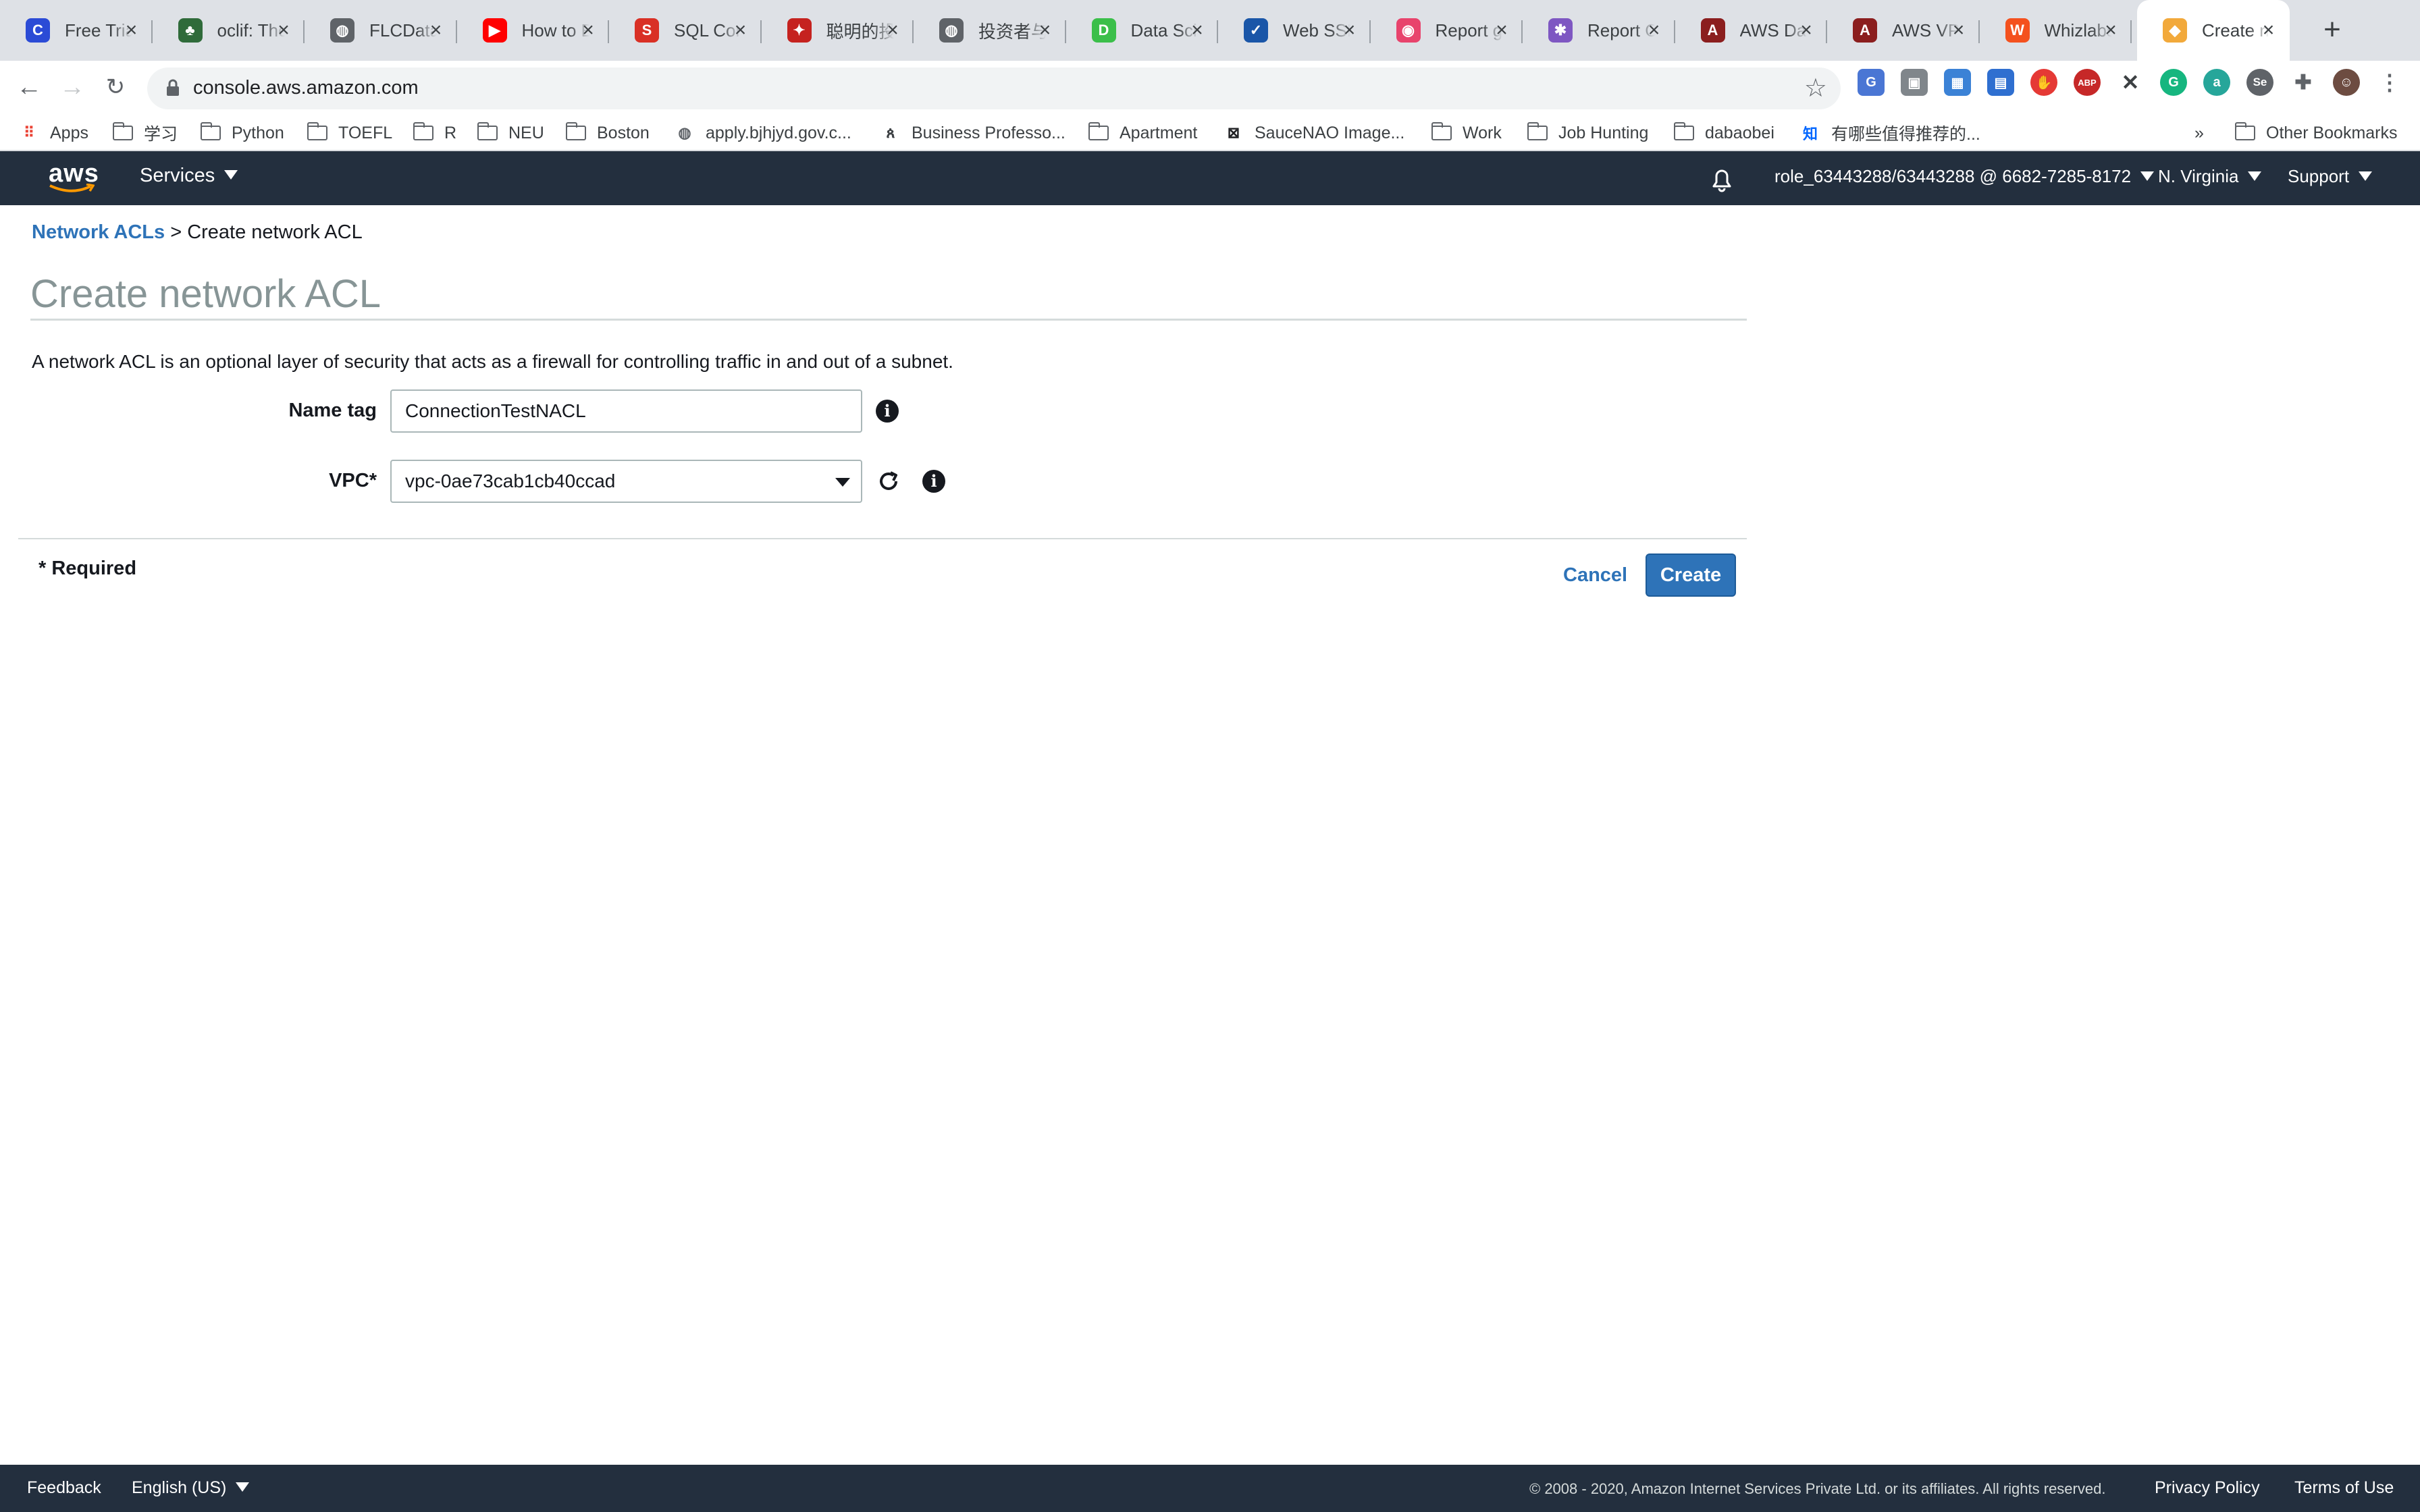  What do you see at coordinates (98, 232) in the screenshot?
I see `breadcrumb-link-network-acls: Network ACLs` at bounding box center [98, 232].